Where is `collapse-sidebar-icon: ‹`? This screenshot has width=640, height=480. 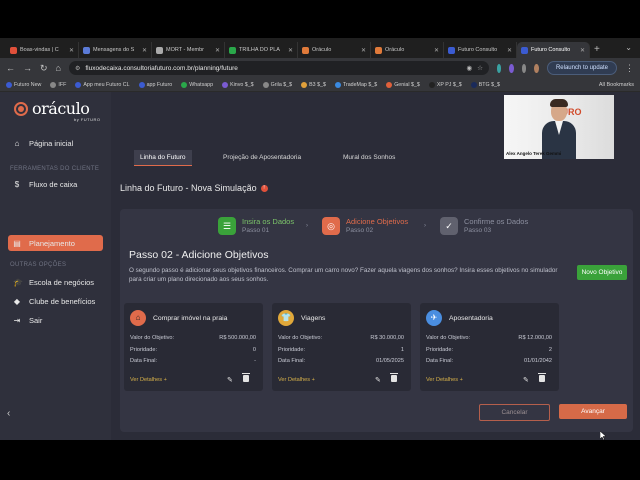
collapse-sidebar-icon: ‹ is located at coordinates (8, 413).